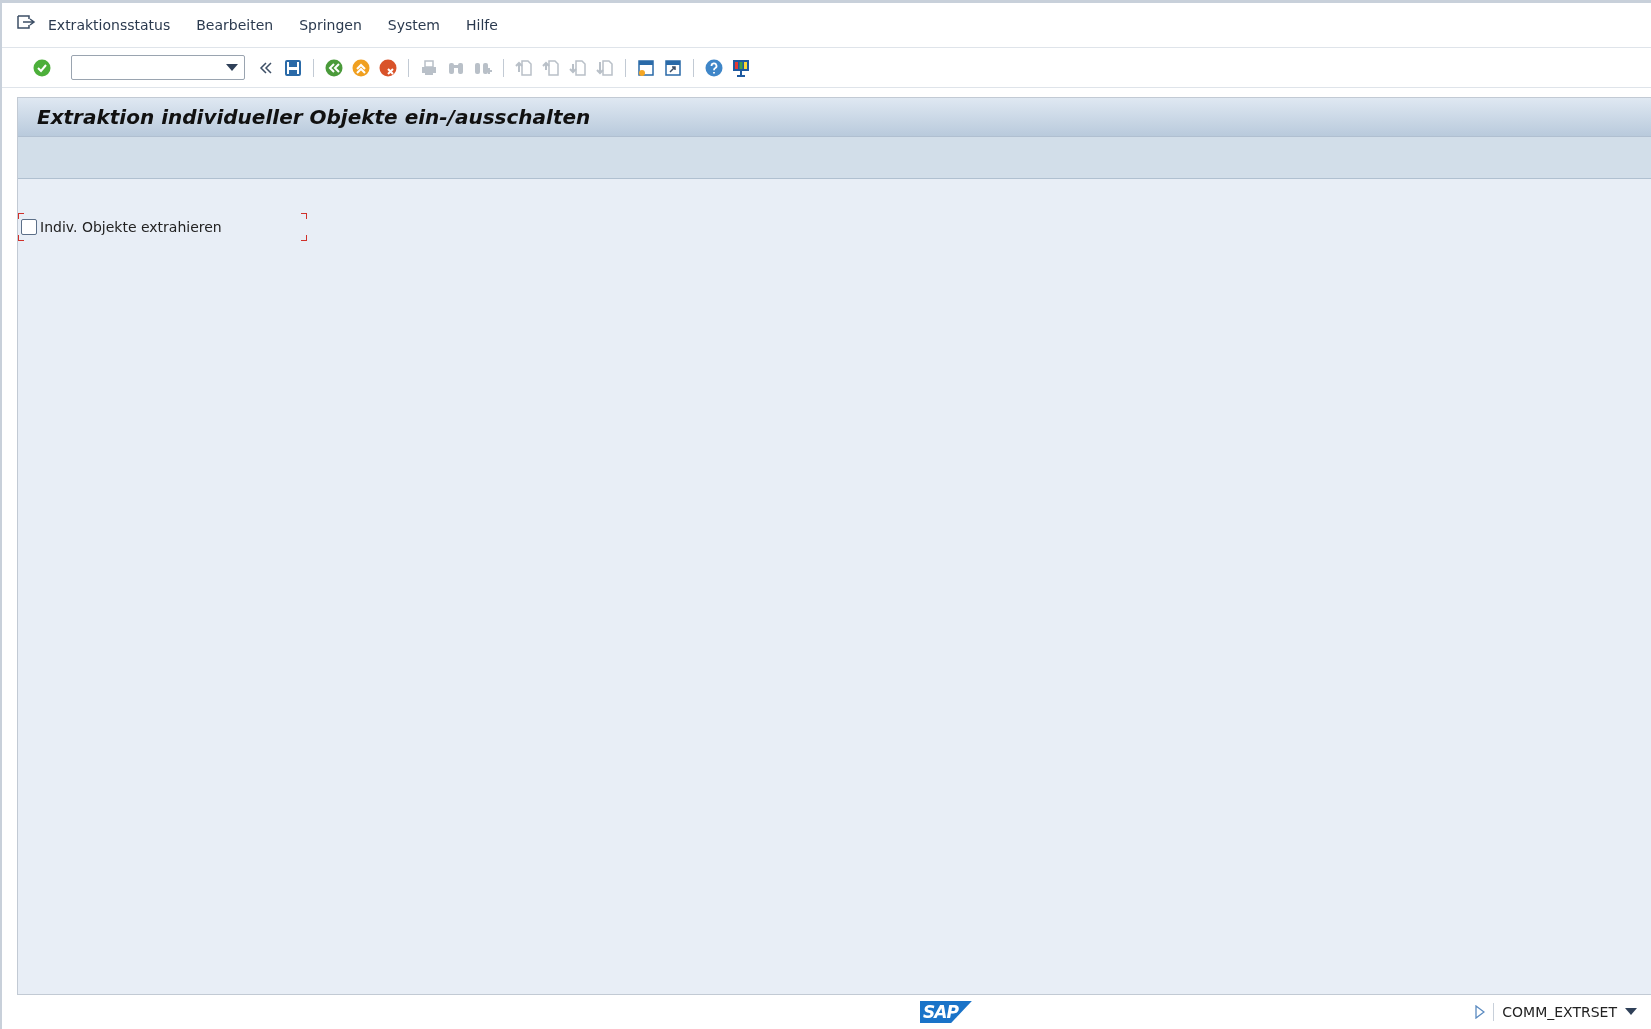 The image size is (1651, 1029). I want to click on shortcut-window-icon, so click(673, 67).